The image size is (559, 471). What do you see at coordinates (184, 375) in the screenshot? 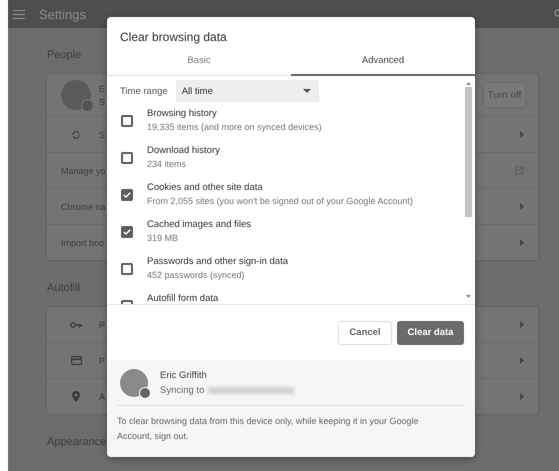
I see `account-name: Eric Griffith` at bounding box center [184, 375].